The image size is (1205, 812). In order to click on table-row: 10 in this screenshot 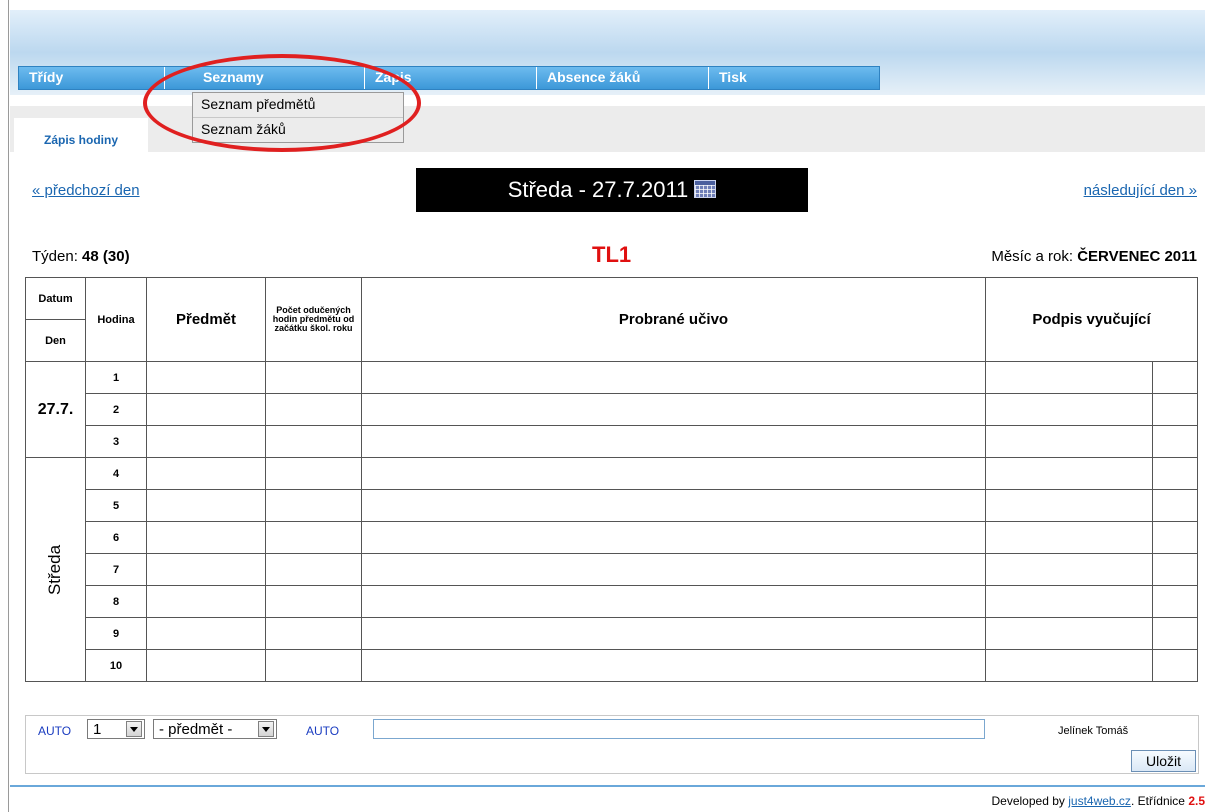, I will do `click(612, 665)`.